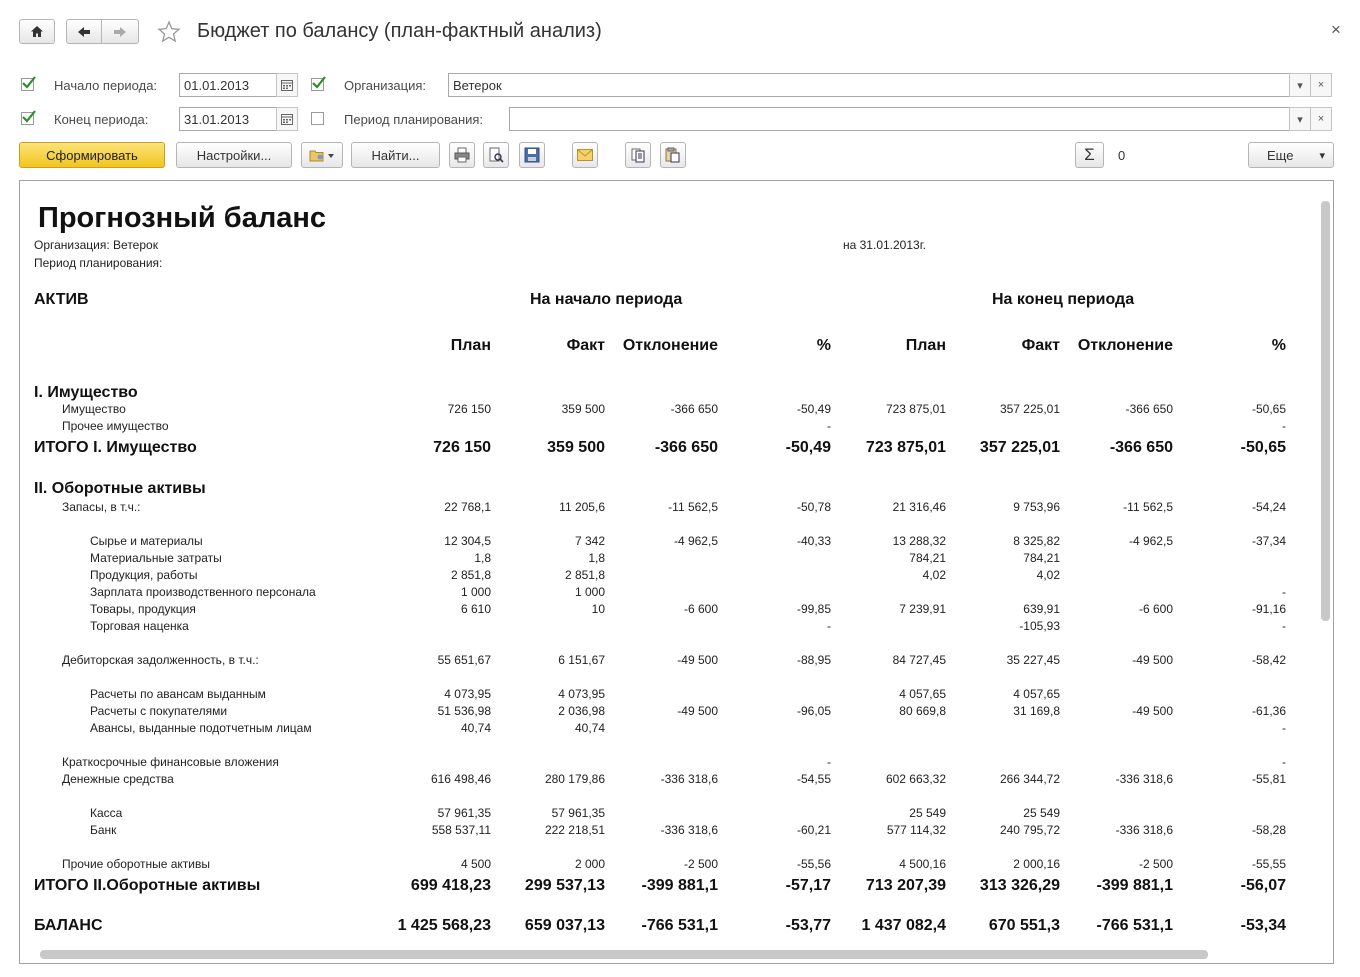  What do you see at coordinates (532, 155) in the screenshot?
I see `save-button` at bounding box center [532, 155].